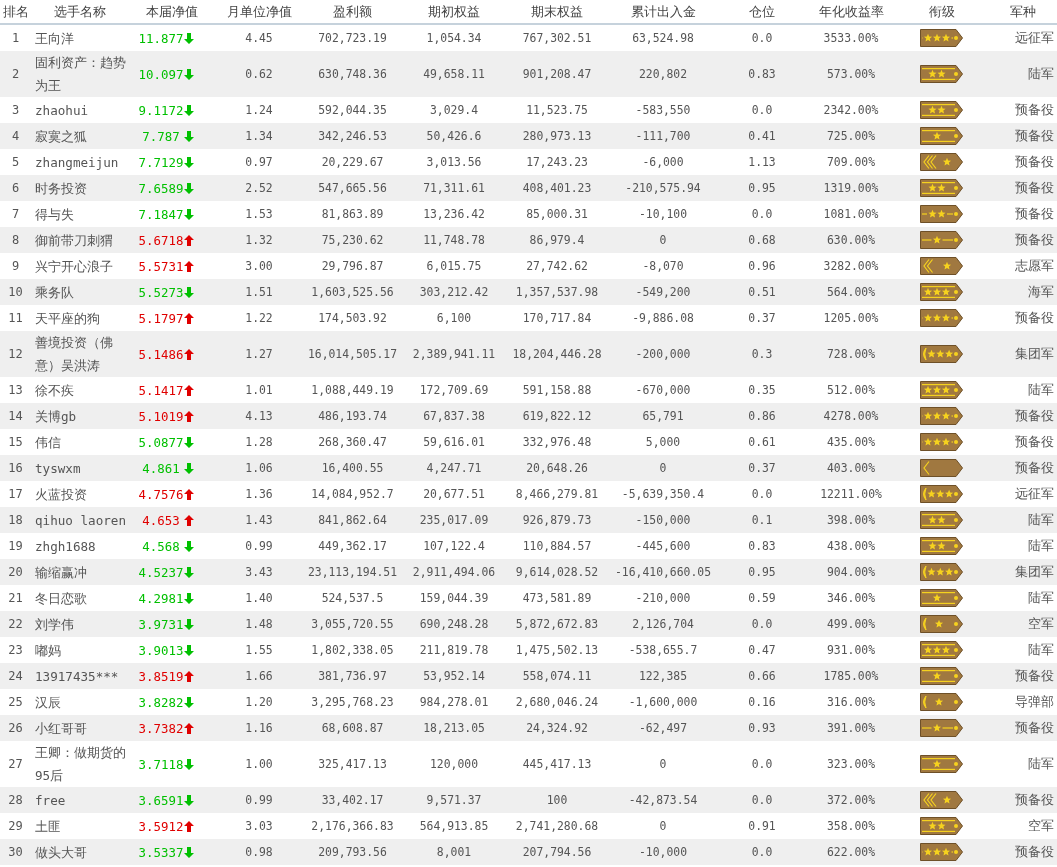 Image resolution: width=1057 pixels, height=867 pixels. Describe the element at coordinates (762, 292) in the screenshot. I see `position-cell: 0.51` at that location.